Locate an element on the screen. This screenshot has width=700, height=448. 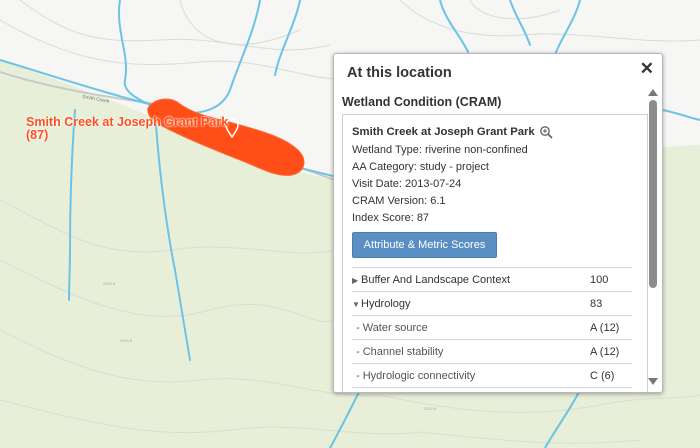
score-row: ▶ Buffer And Landscape Context 100 is located at coordinates (492, 279).